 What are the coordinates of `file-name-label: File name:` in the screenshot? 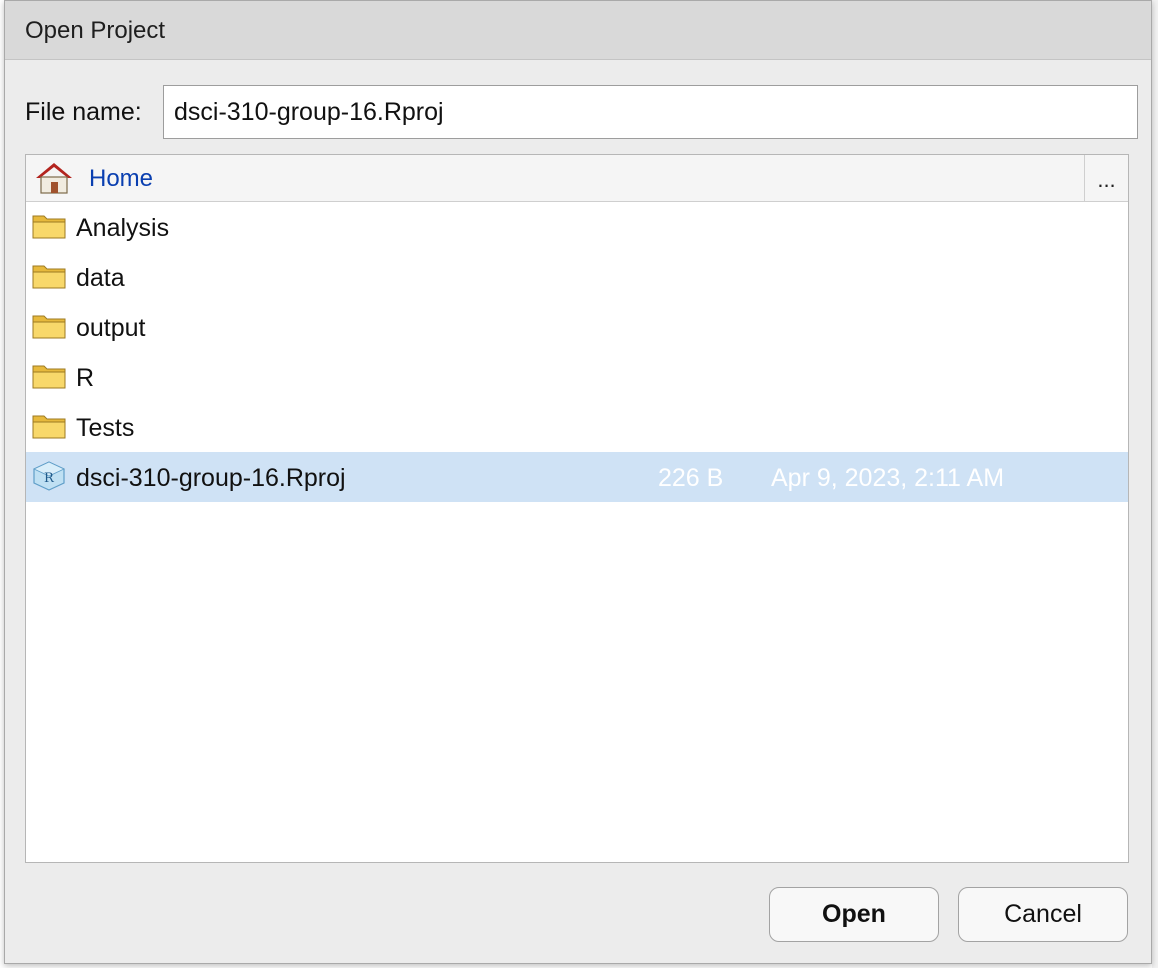 It's located at (83, 112).